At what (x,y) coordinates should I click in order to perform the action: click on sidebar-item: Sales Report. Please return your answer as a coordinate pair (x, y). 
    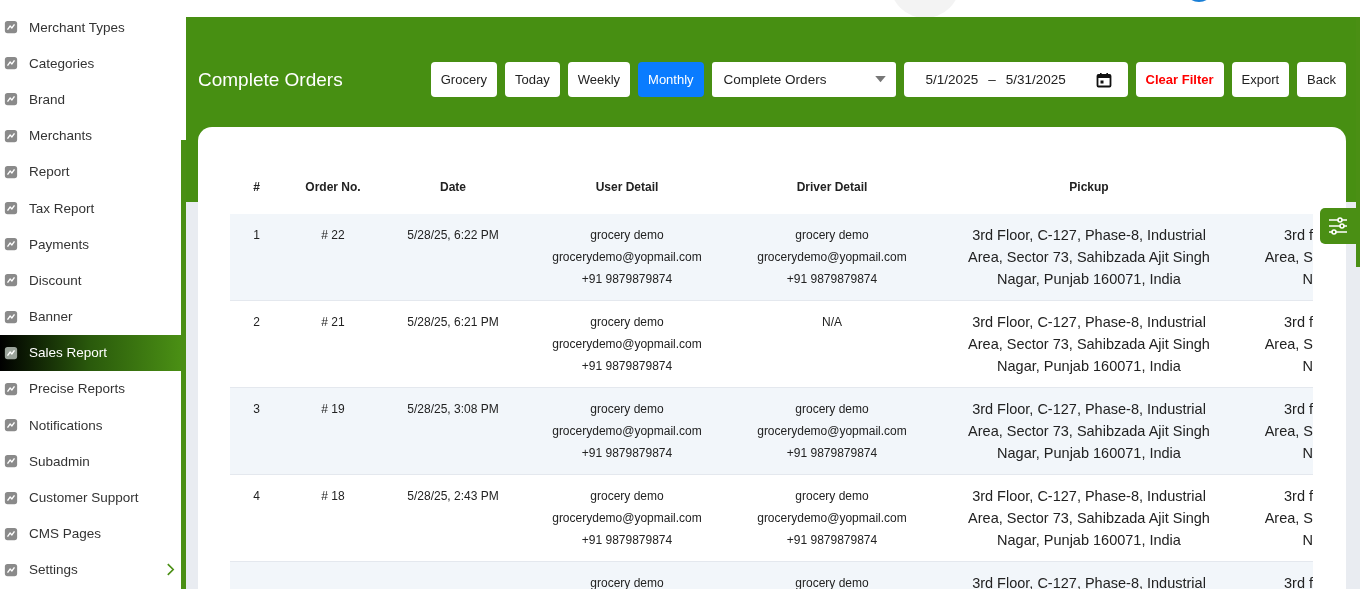
    Looking at the image, I should click on (90, 352).